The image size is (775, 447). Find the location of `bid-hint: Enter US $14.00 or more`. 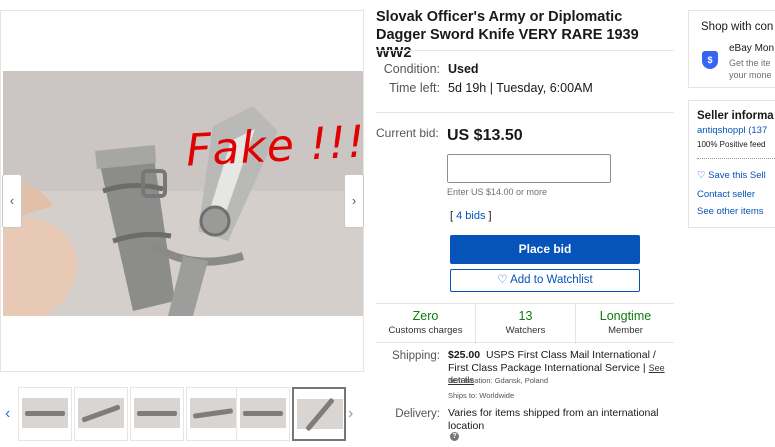

bid-hint: Enter US $14.00 or more is located at coordinates (497, 192).